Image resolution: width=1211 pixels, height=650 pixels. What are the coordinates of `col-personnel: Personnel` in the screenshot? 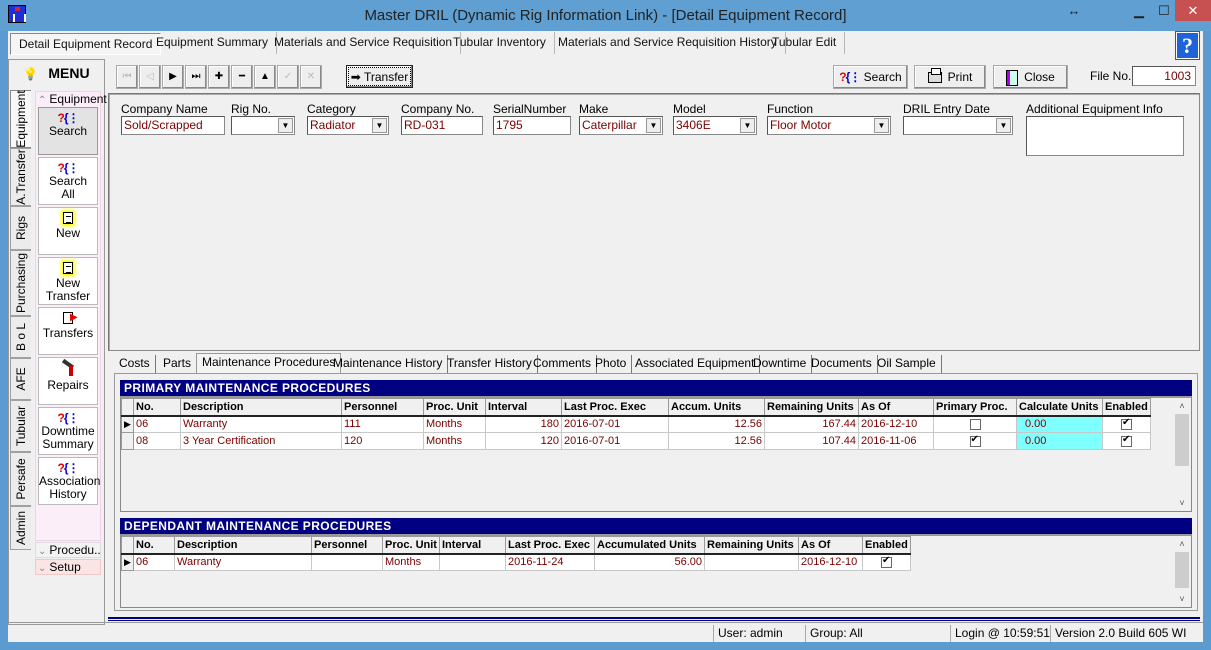 It's located at (382, 407).